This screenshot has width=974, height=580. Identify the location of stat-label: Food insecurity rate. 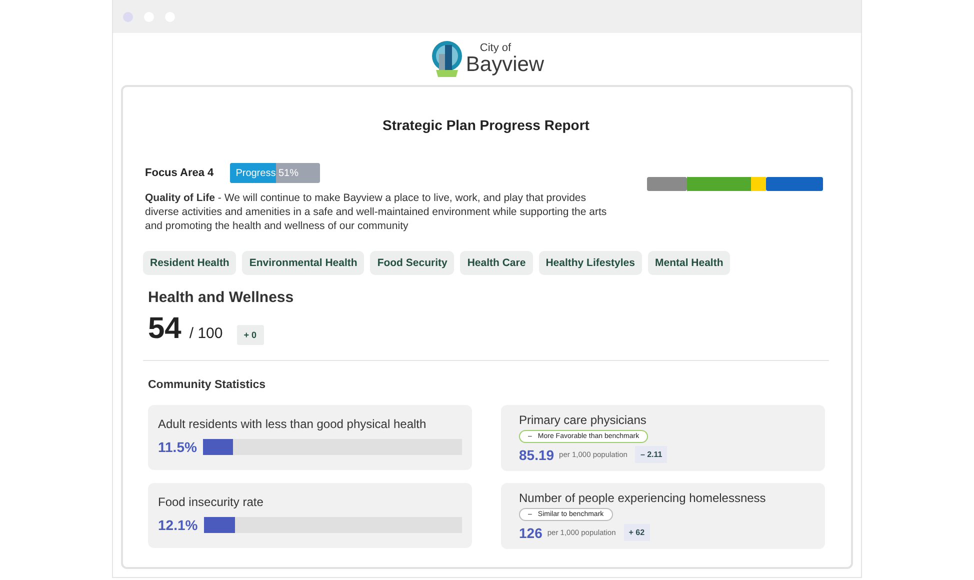
(211, 502).